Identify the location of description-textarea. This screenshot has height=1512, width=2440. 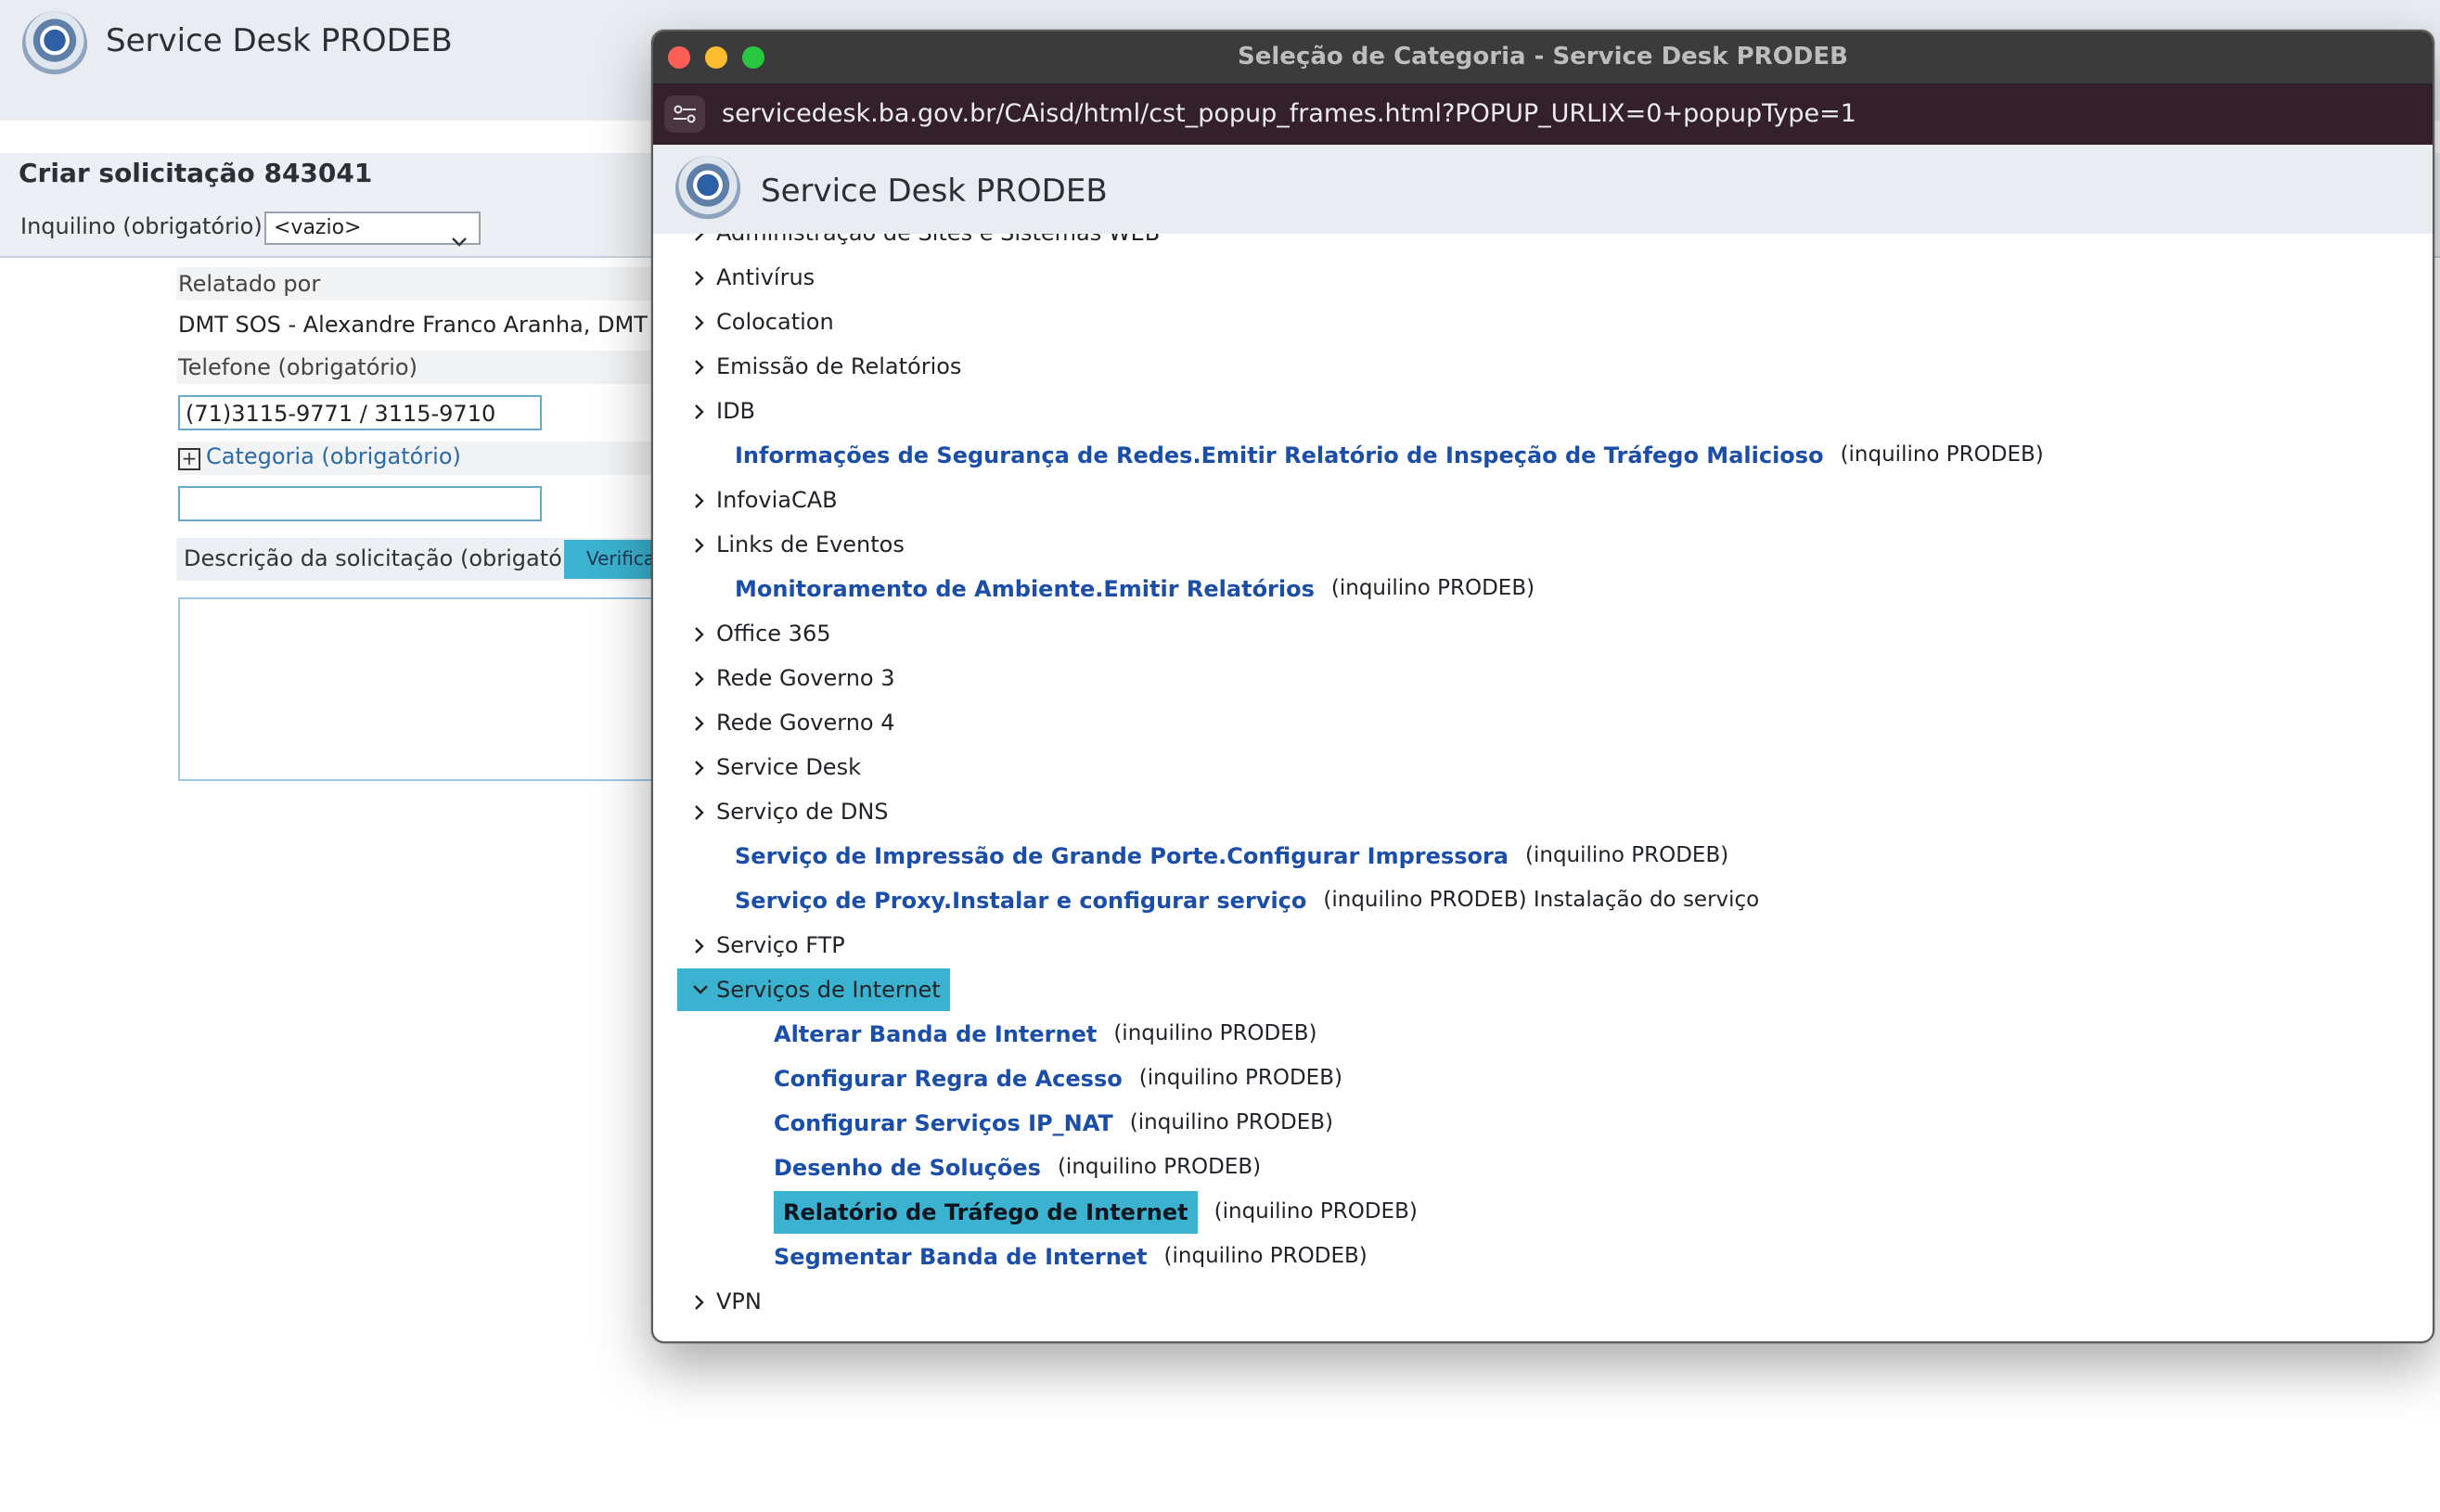
(438, 689).